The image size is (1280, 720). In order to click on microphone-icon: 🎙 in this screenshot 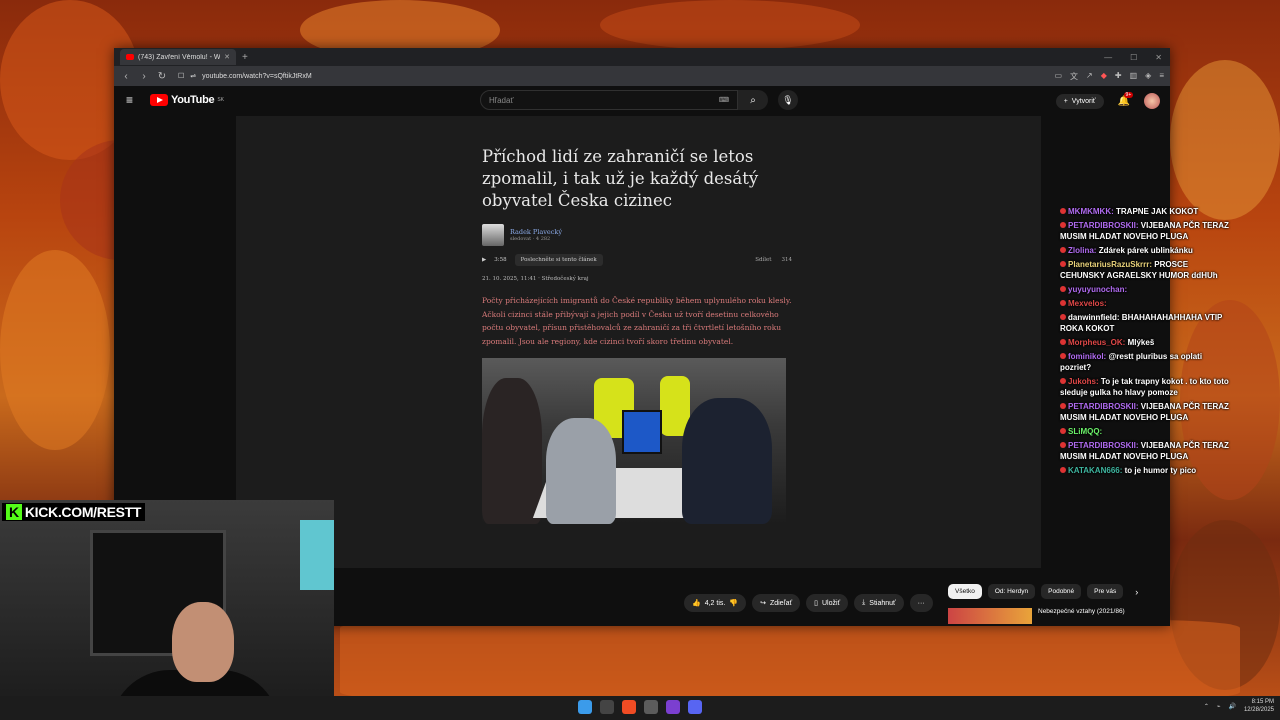, I will do `click(788, 99)`.